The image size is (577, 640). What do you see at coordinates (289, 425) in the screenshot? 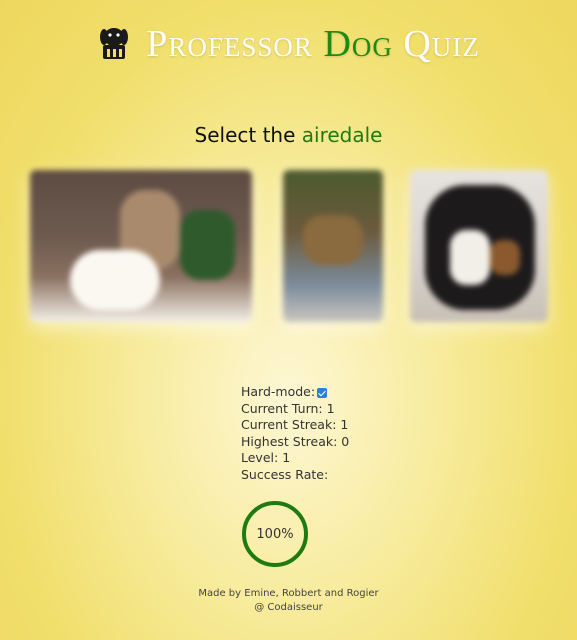
I see `current-streak-label: Current Streak:` at bounding box center [289, 425].